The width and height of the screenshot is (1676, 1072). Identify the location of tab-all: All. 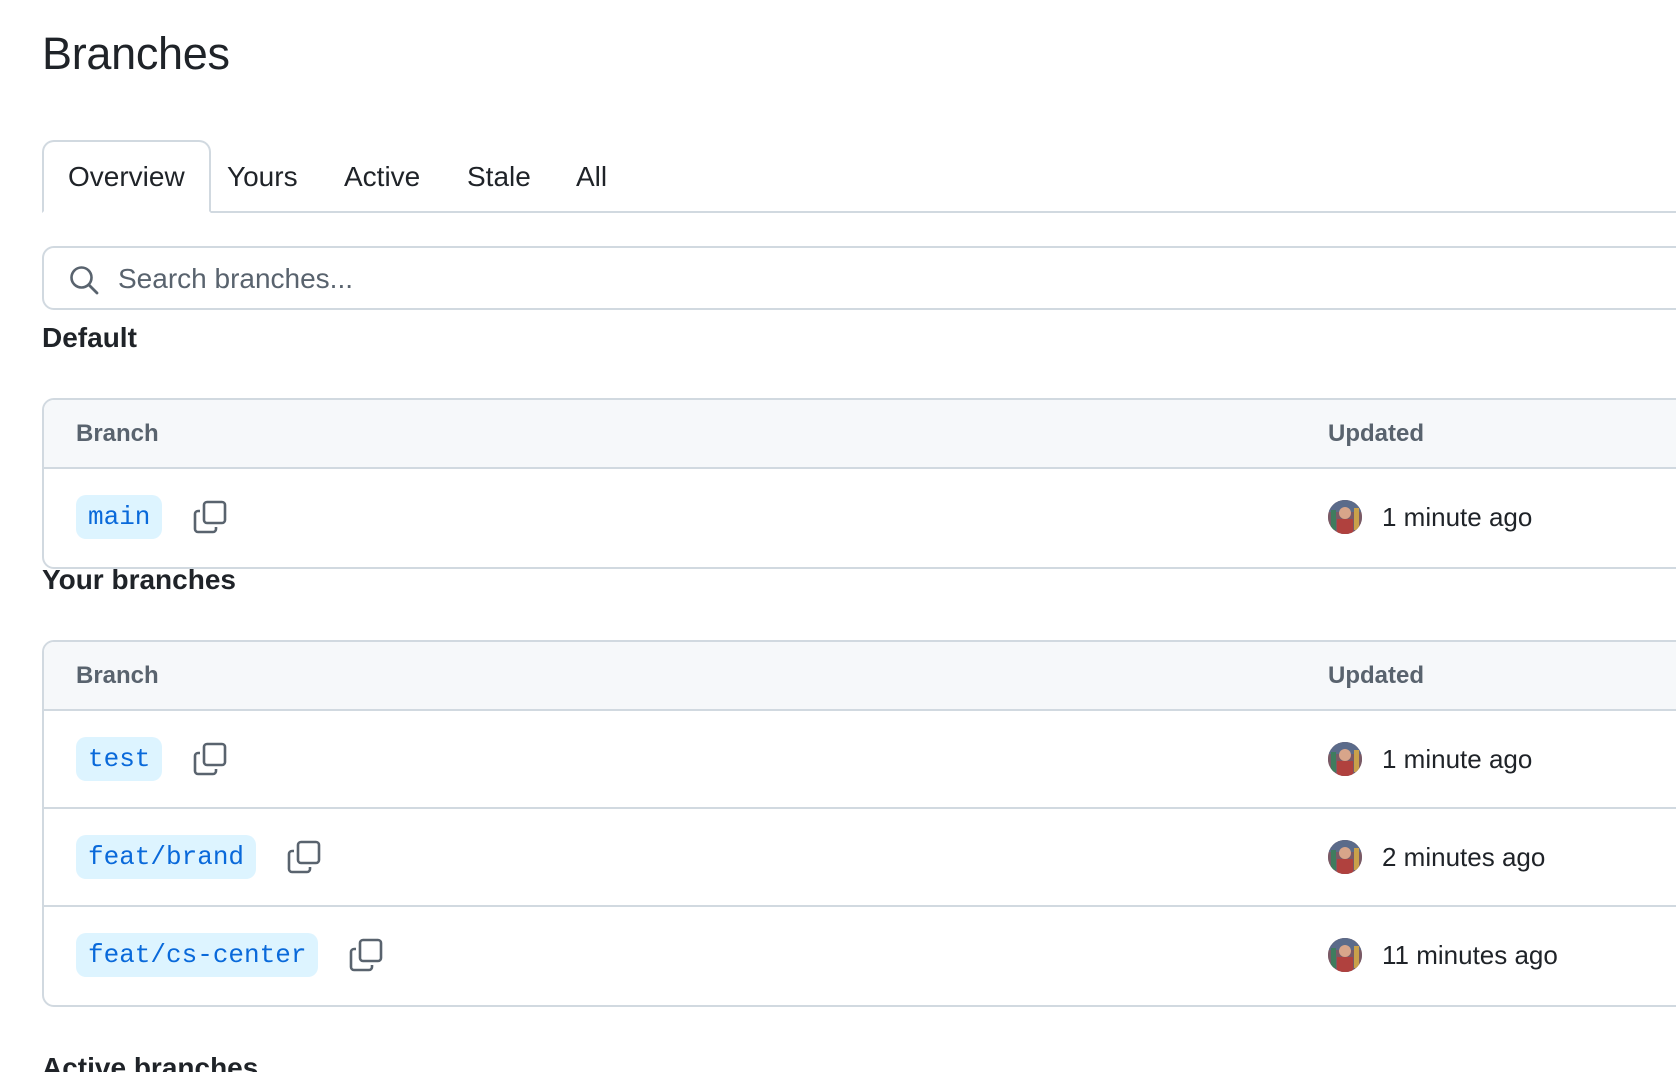
(591, 176).